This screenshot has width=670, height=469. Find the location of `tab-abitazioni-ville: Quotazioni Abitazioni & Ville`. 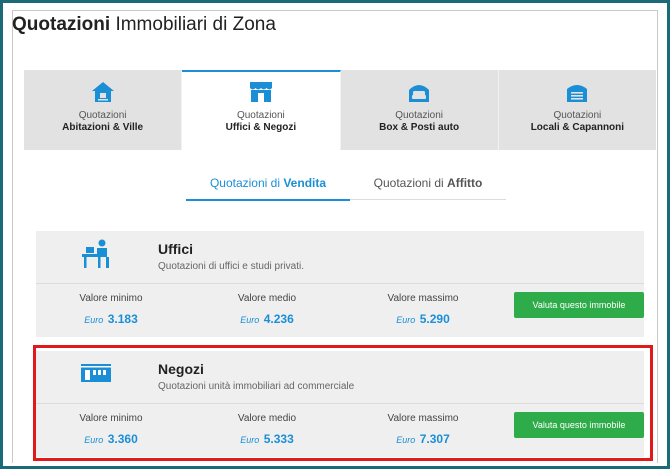

tab-abitazioni-ville: Quotazioni Abitazioni & Ville is located at coordinates (103, 110).